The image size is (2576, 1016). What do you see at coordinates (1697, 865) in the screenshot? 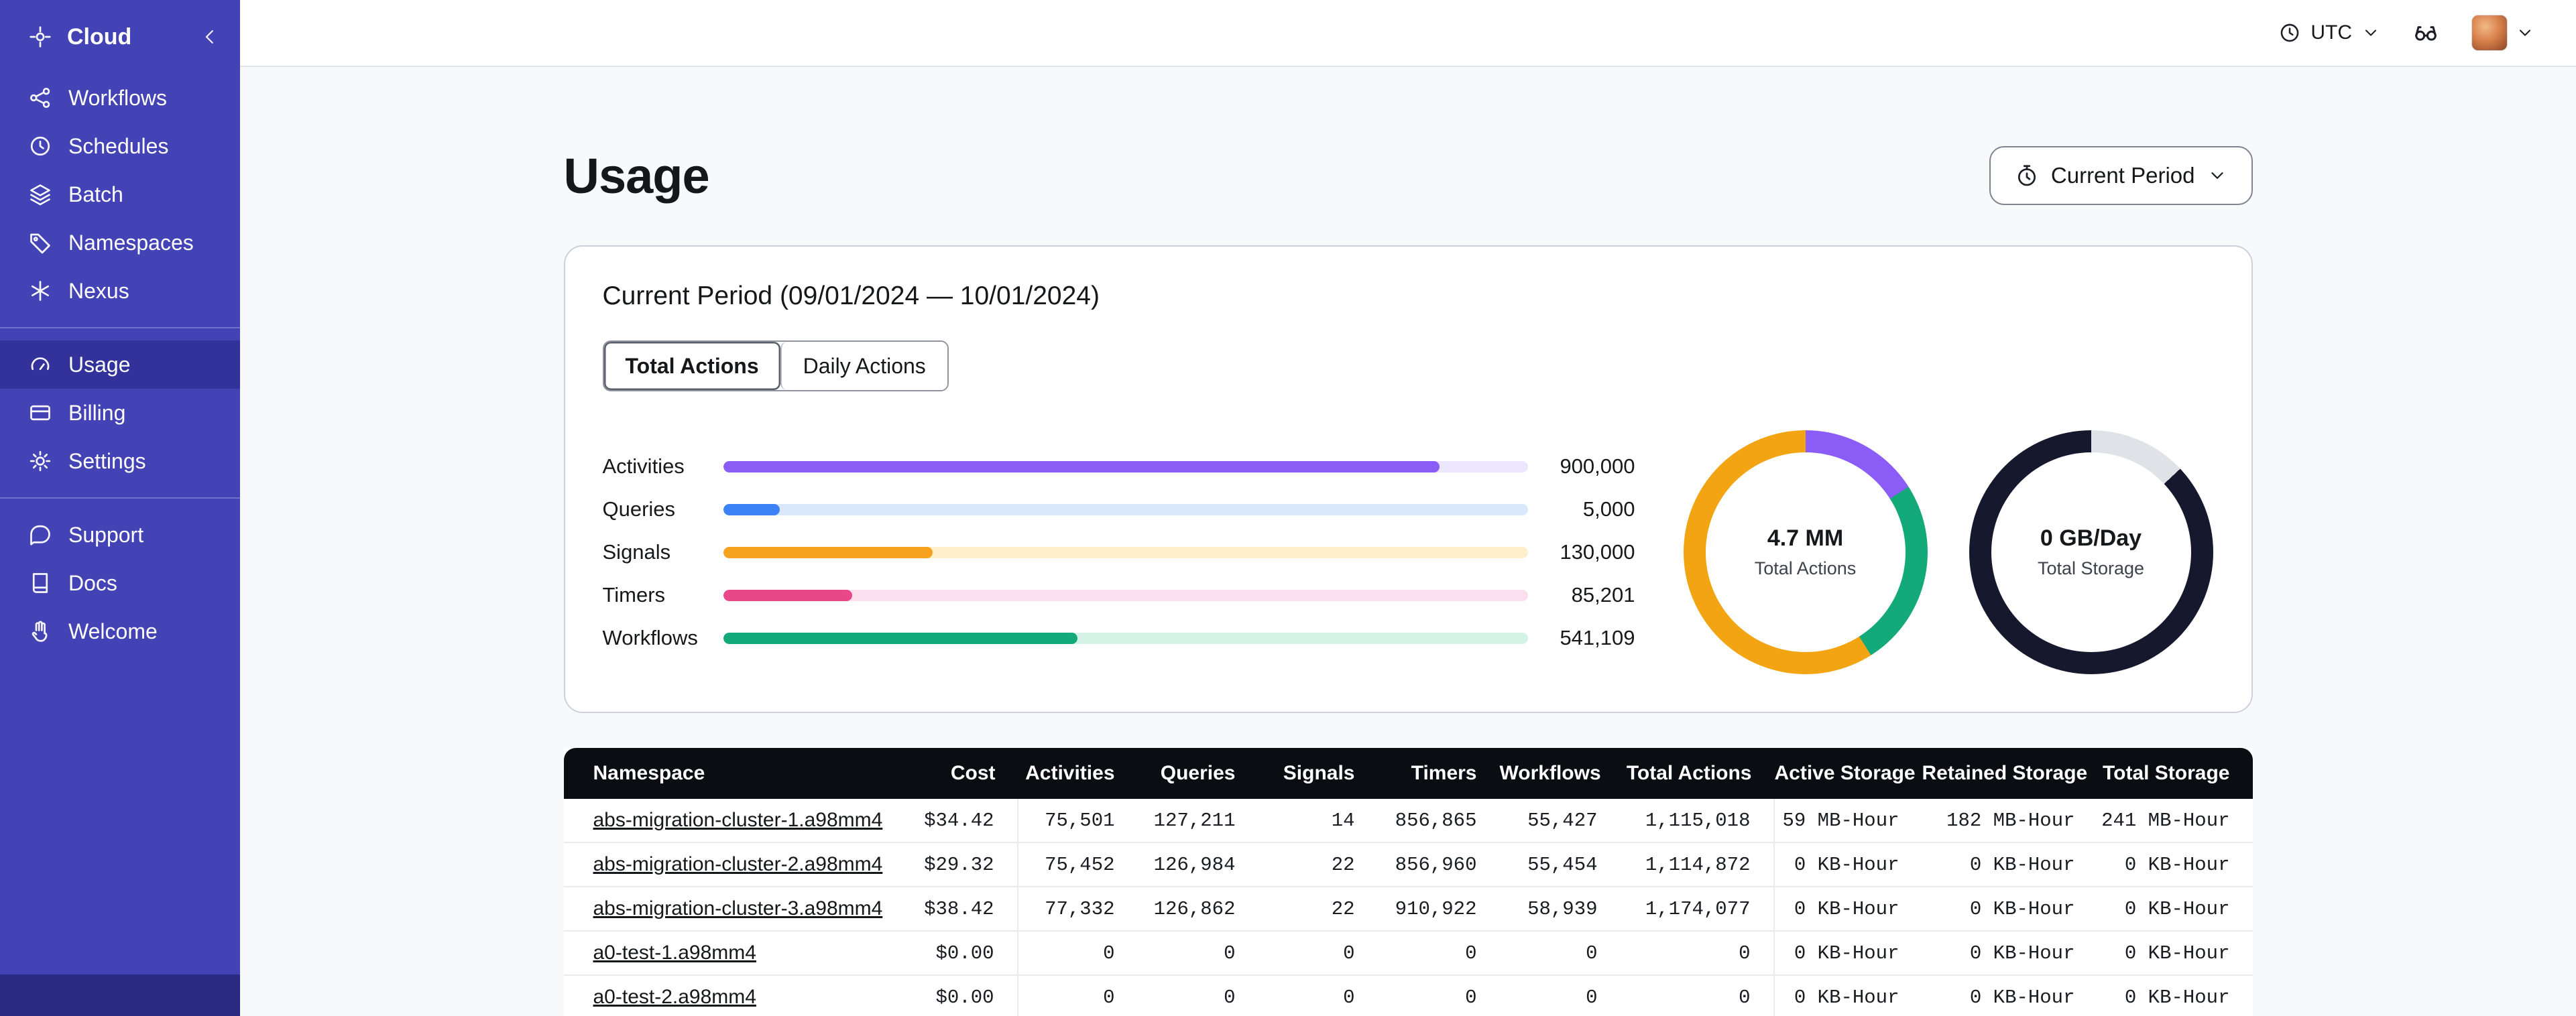
I see `table-cell: 1,114,872` at bounding box center [1697, 865].